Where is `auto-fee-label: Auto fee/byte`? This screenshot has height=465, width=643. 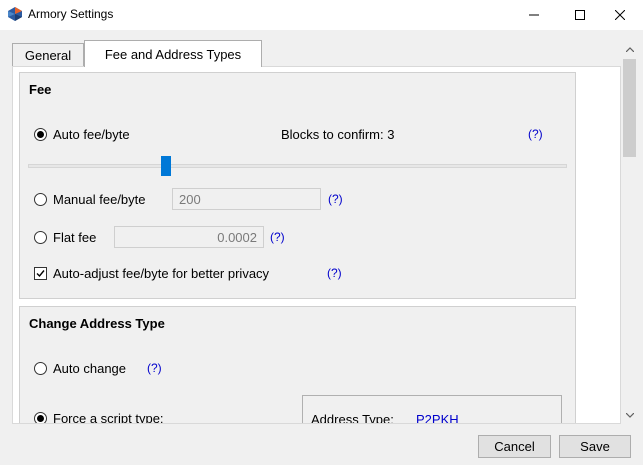 auto-fee-label: Auto fee/byte is located at coordinates (91, 134).